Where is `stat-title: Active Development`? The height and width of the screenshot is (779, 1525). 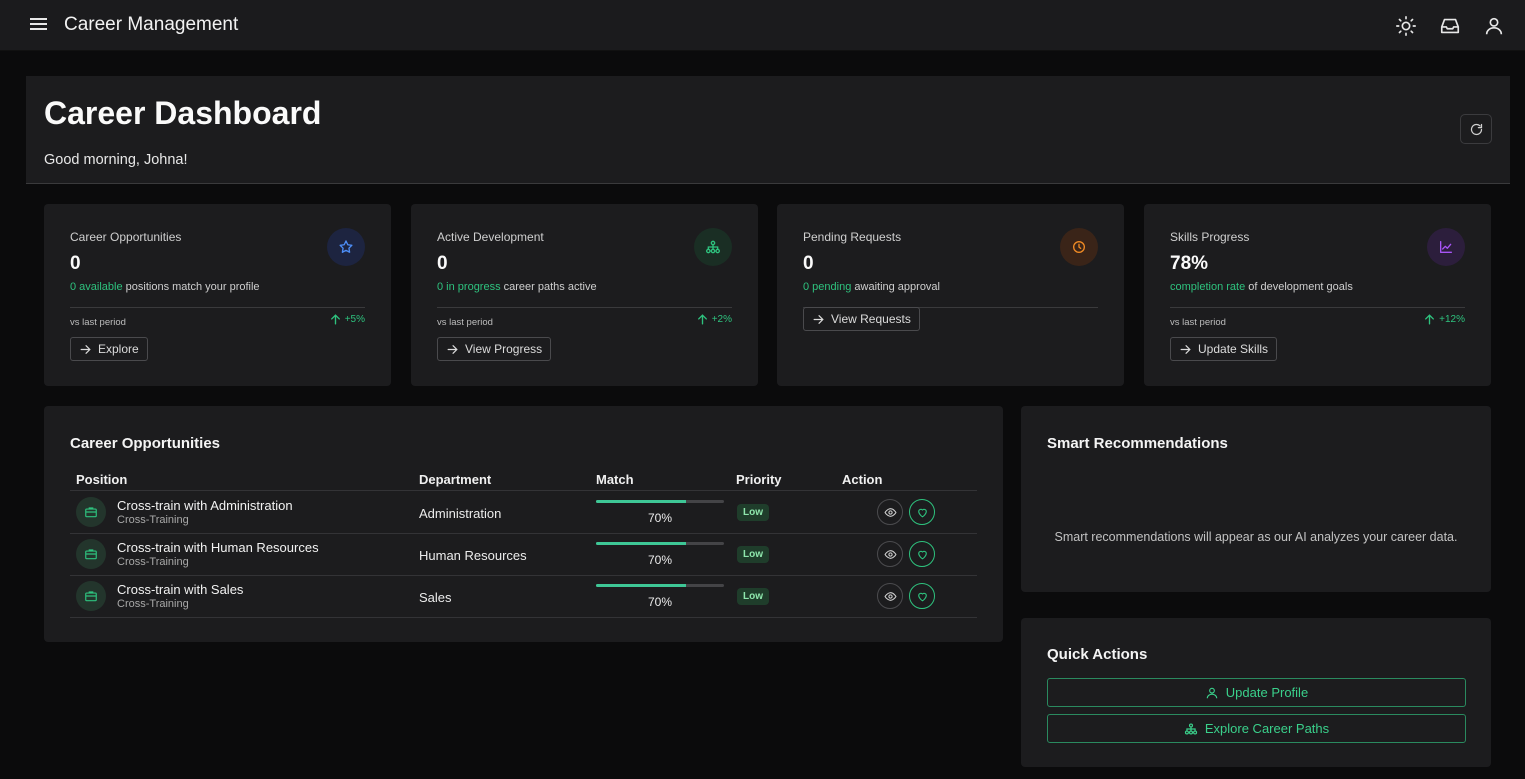 stat-title: Active Development is located at coordinates (490, 237).